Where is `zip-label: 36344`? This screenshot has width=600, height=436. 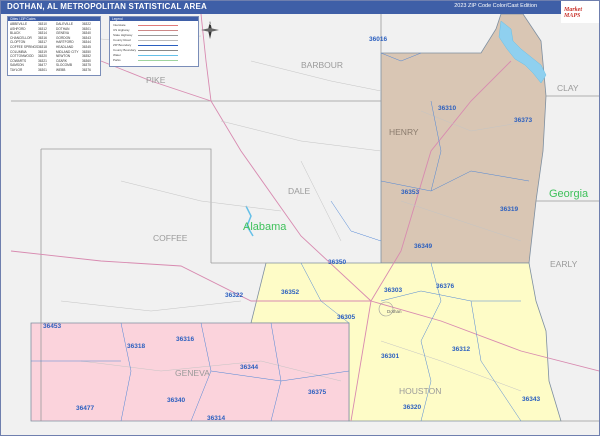 zip-label: 36344 is located at coordinates (249, 367).